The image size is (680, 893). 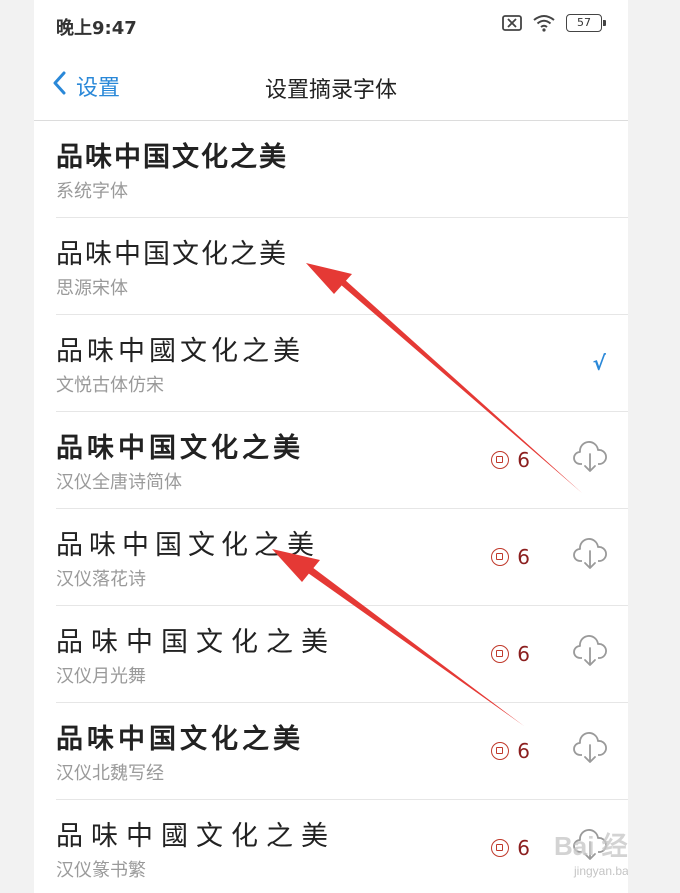 I want to click on watermark-url: jingyan.baidu.com, so click(x=601, y=871).